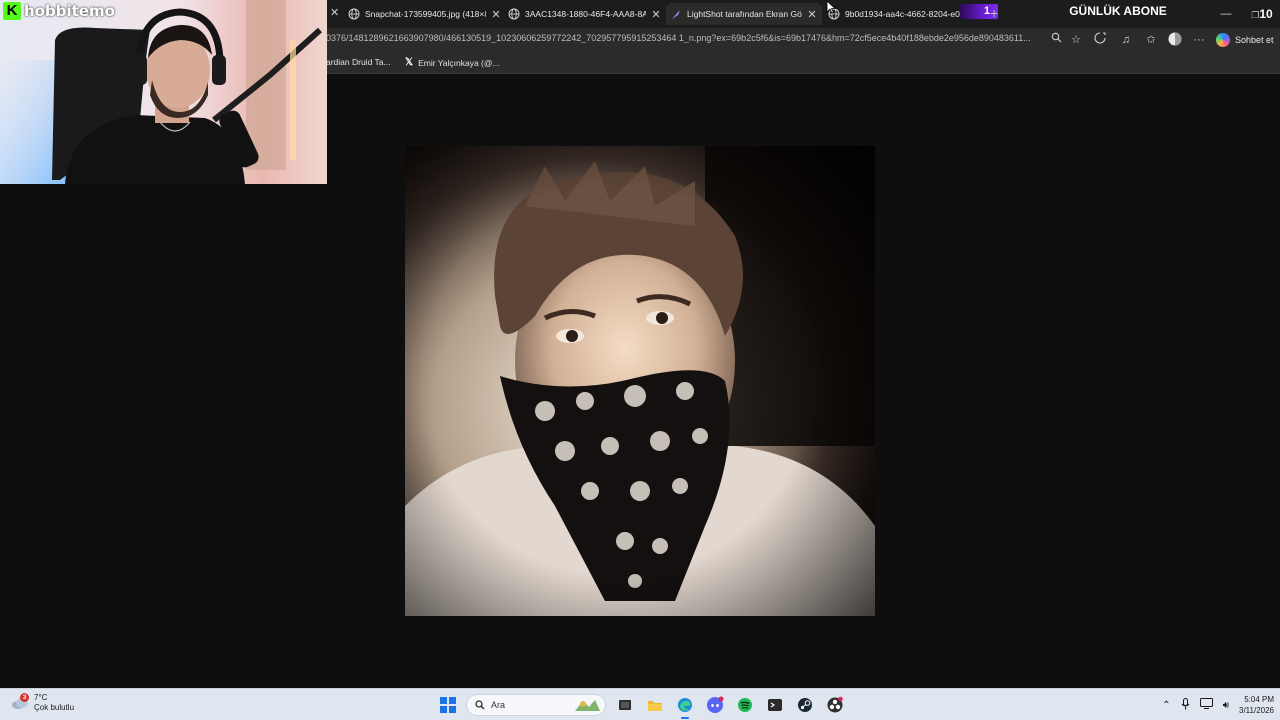  I want to click on search-highlight-icon, so click(587, 705).